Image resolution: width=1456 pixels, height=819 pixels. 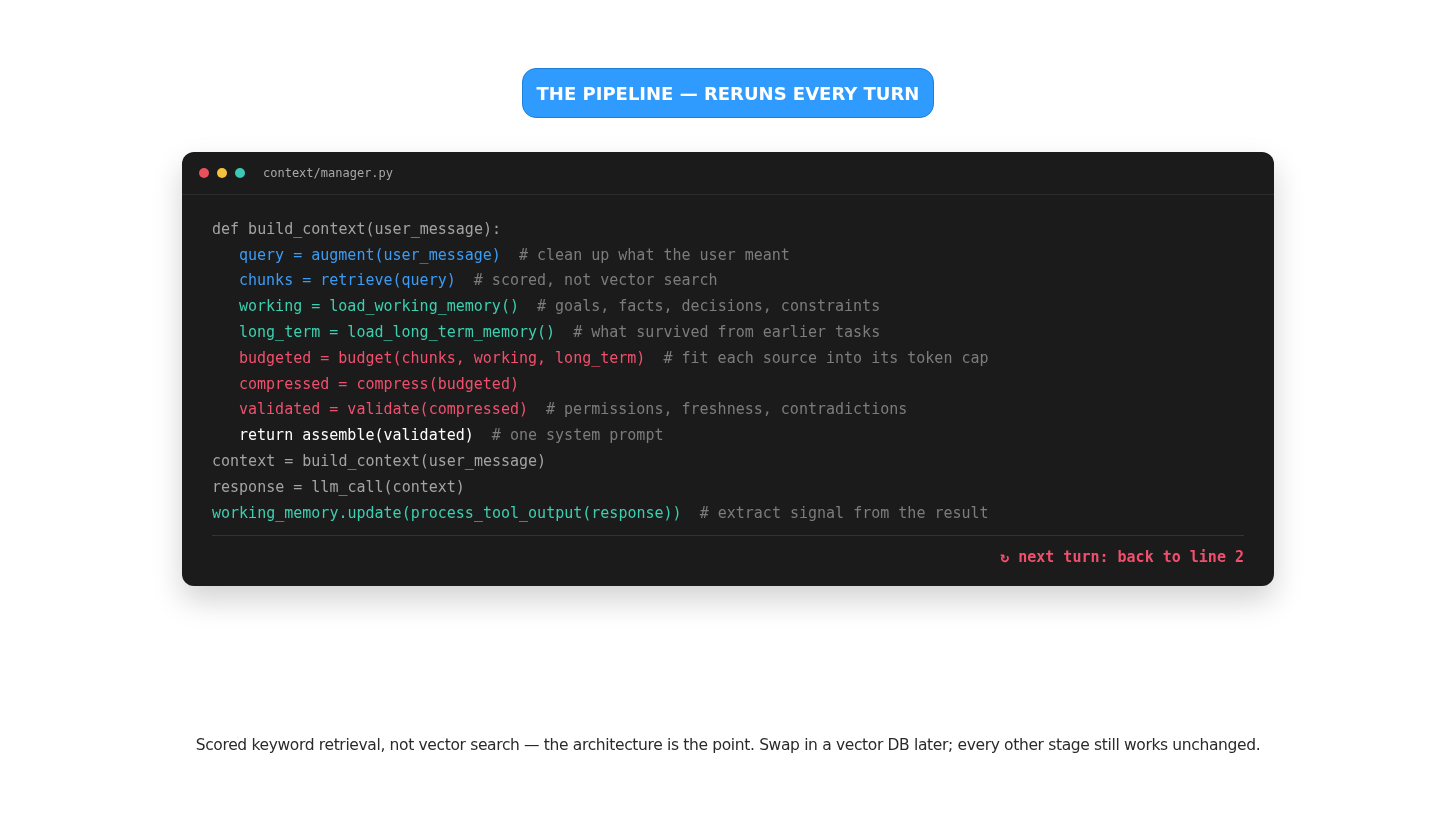 I want to click on code-comment: # goals, facts, decisions, constraints, so click(x=709, y=306).